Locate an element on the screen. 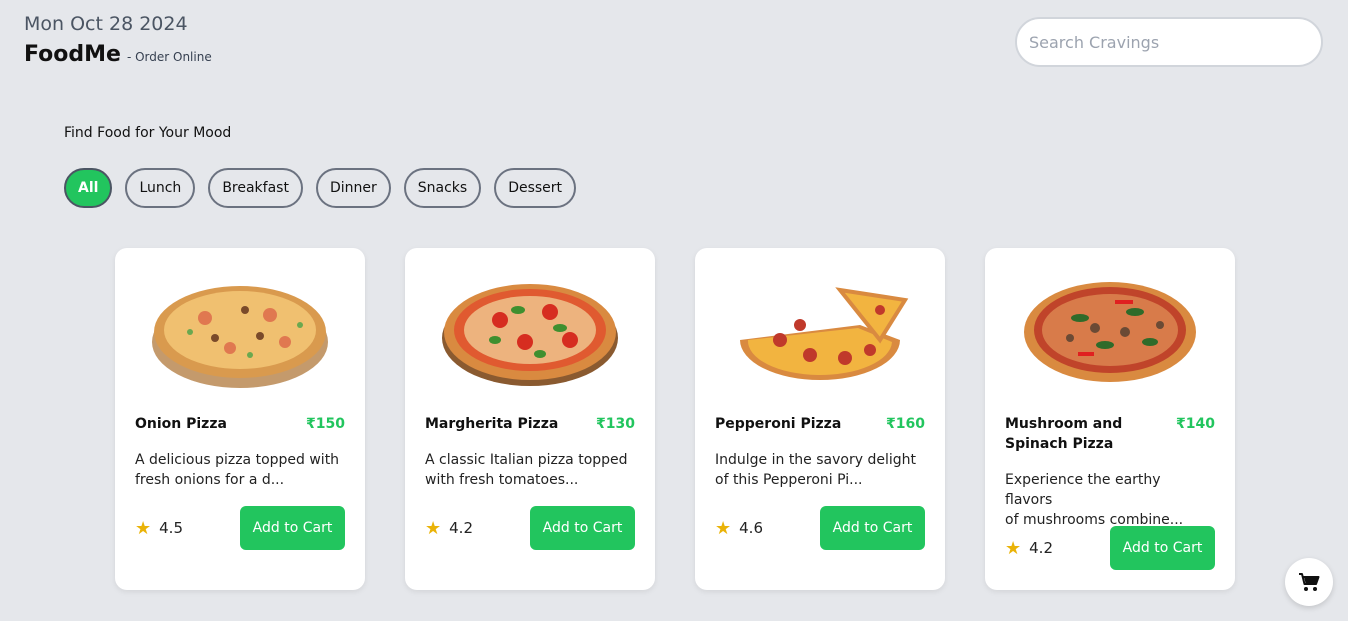  description-line: Indulge in the savory delight is located at coordinates (815, 460).